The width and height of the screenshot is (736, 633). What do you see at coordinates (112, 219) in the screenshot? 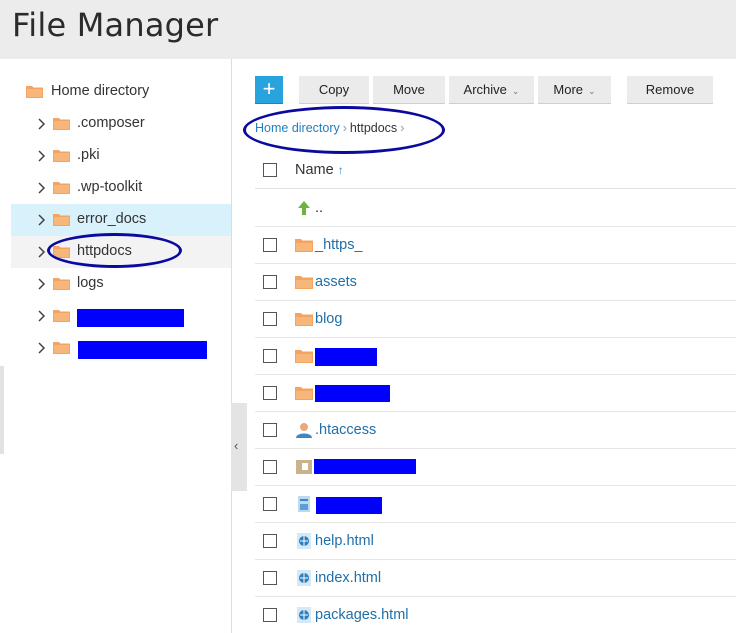
I see `tree-item-label: error_docs` at bounding box center [112, 219].